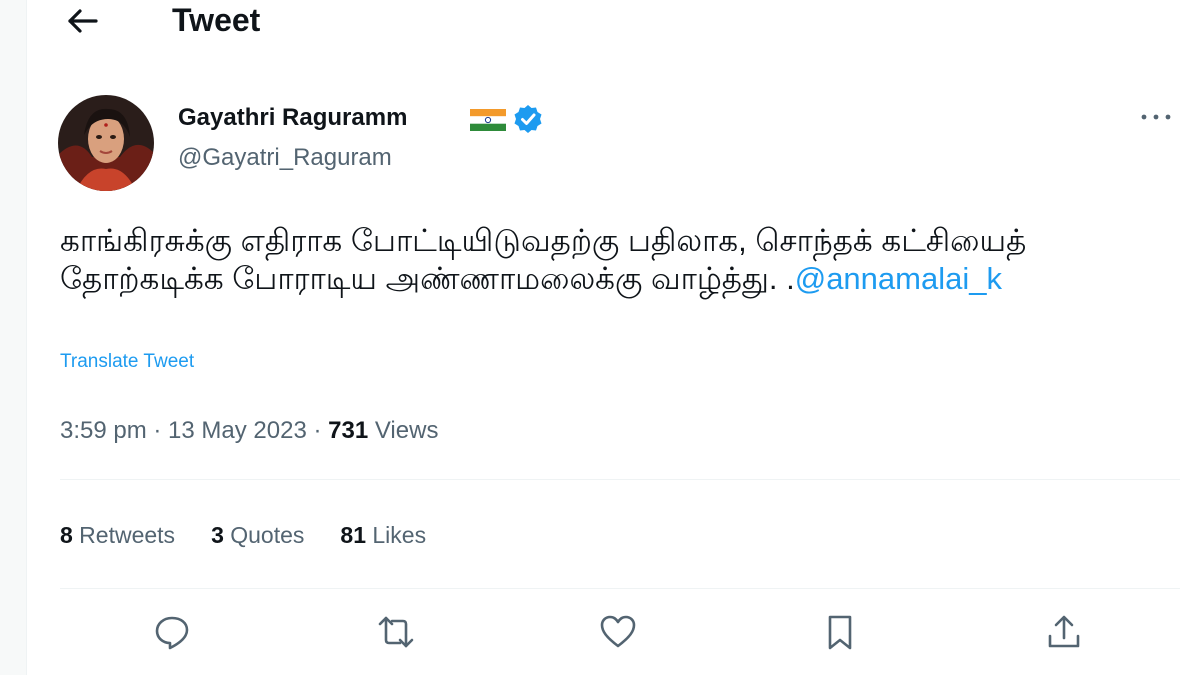 This screenshot has height=675, width=1200. What do you see at coordinates (124, 535) in the screenshot?
I see `retweets-label: Retweets` at bounding box center [124, 535].